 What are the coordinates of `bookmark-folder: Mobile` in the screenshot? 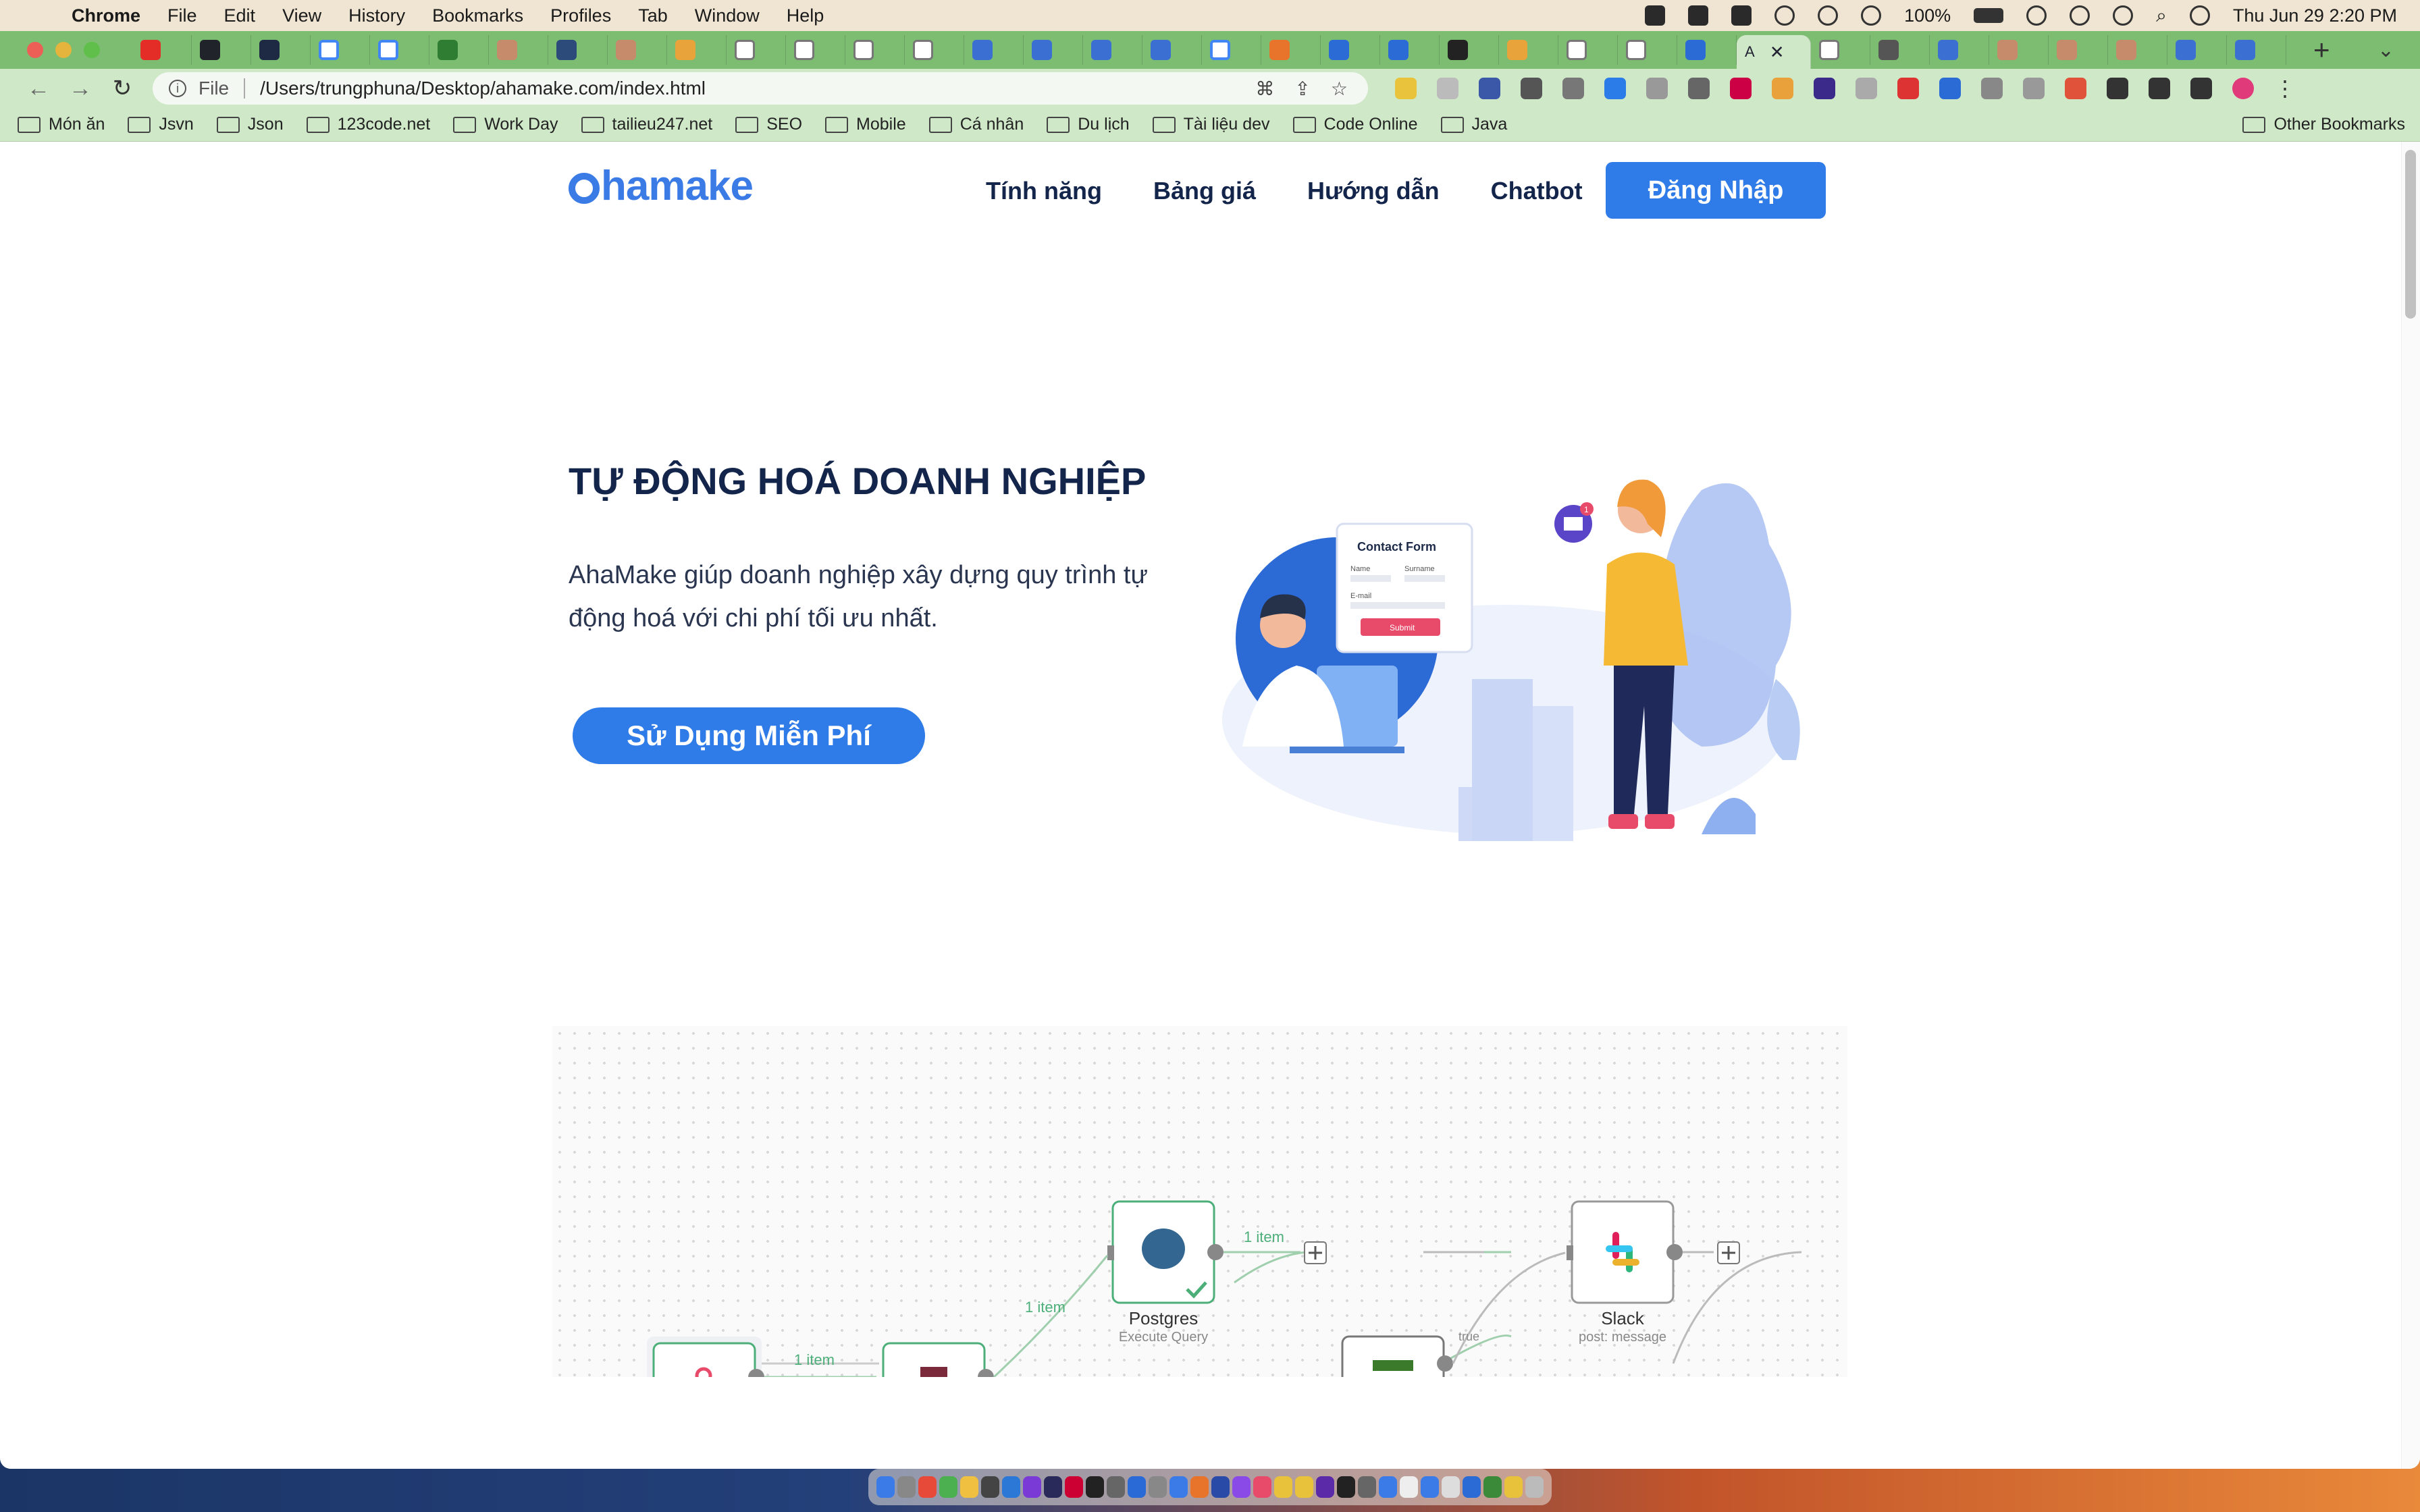 It's located at (865, 124).